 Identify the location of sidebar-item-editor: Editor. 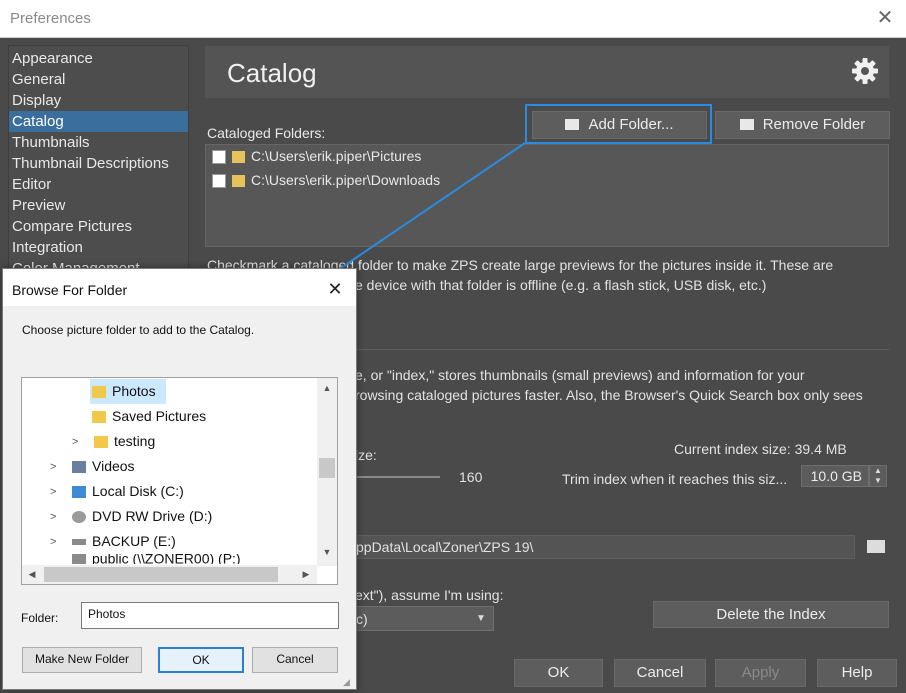
(98, 184).